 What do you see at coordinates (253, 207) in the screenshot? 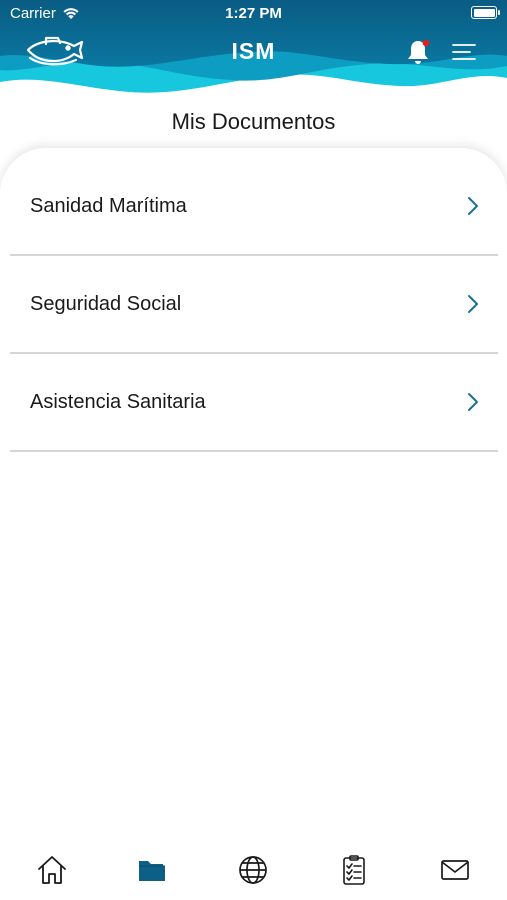
I see `list-item-sanidad-maritima: Sanidad Marítima` at bounding box center [253, 207].